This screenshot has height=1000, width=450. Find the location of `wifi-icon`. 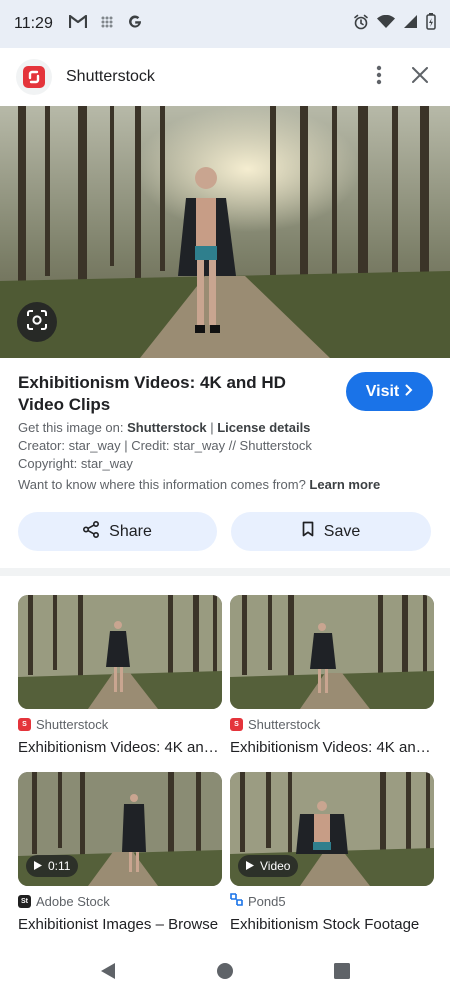

wifi-icon is located at coordinates (386, 24).